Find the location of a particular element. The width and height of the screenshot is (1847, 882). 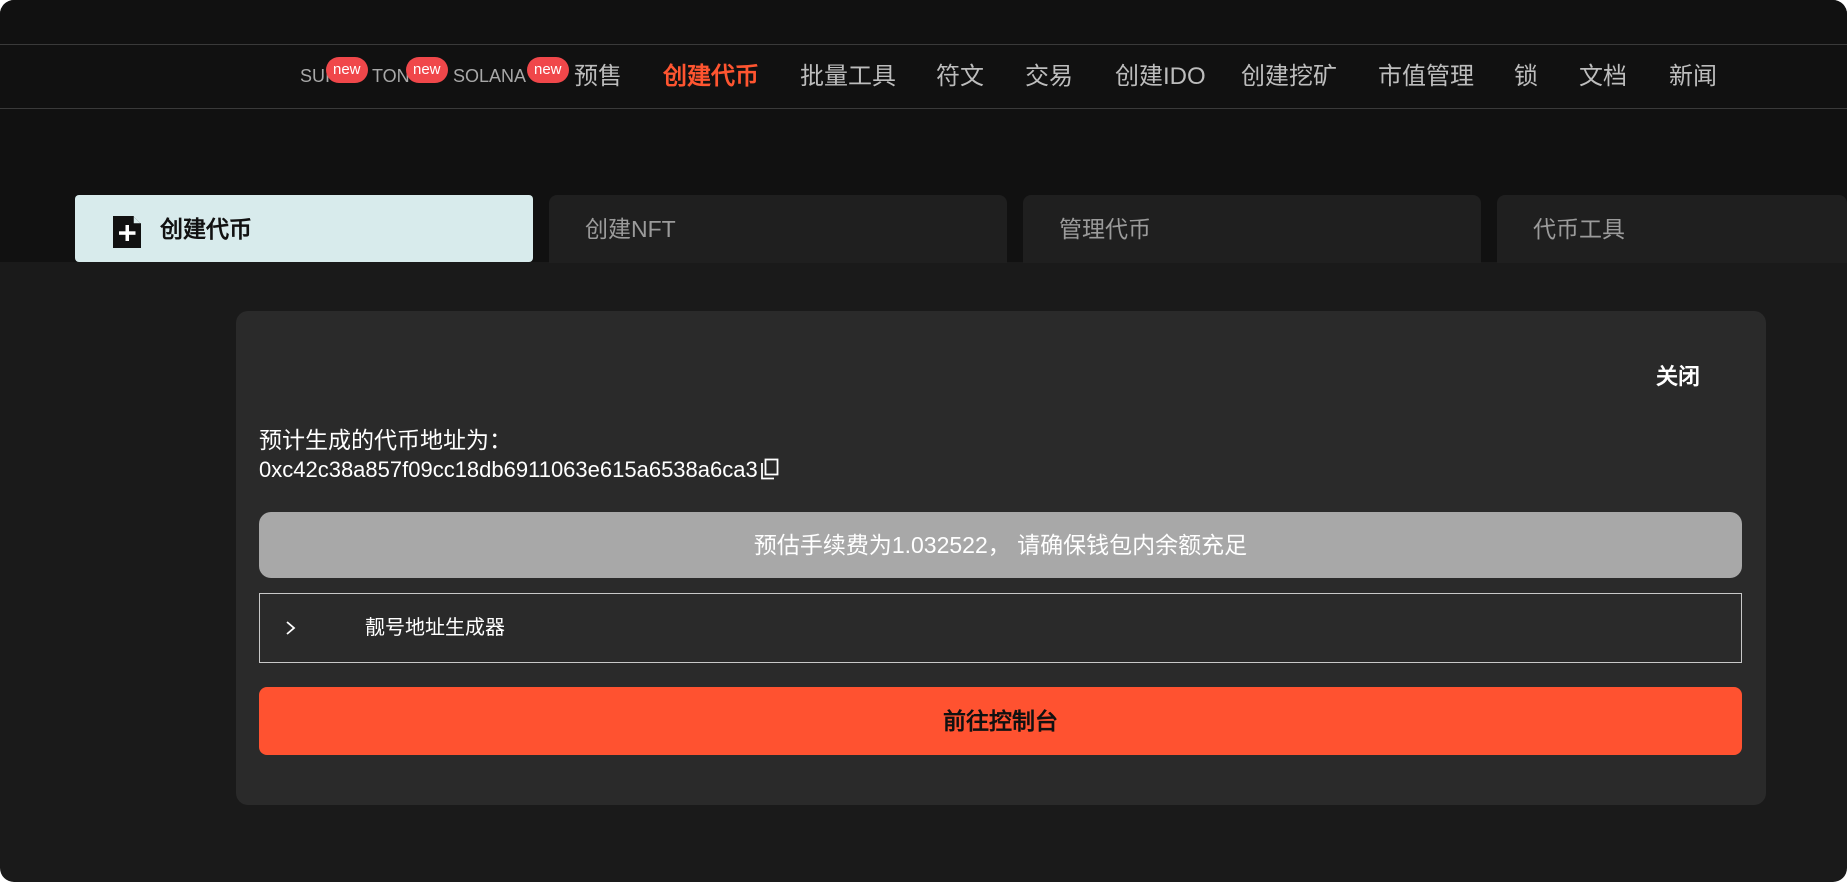

chevron-right-icon is located at coordinates (291, 628).